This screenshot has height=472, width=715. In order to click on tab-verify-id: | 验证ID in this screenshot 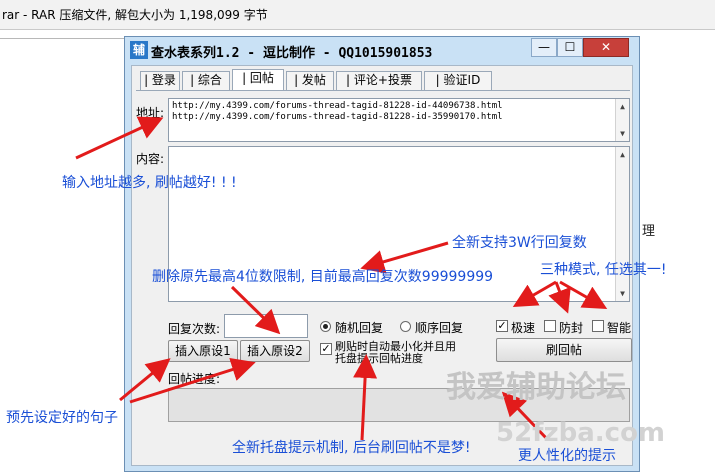, I will do `click(458, 80)`.